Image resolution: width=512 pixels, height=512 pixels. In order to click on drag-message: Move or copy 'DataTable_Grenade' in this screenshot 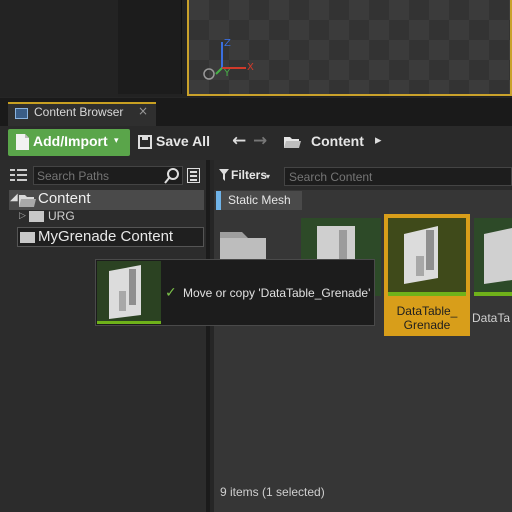, I will do `click(277, 293)`.